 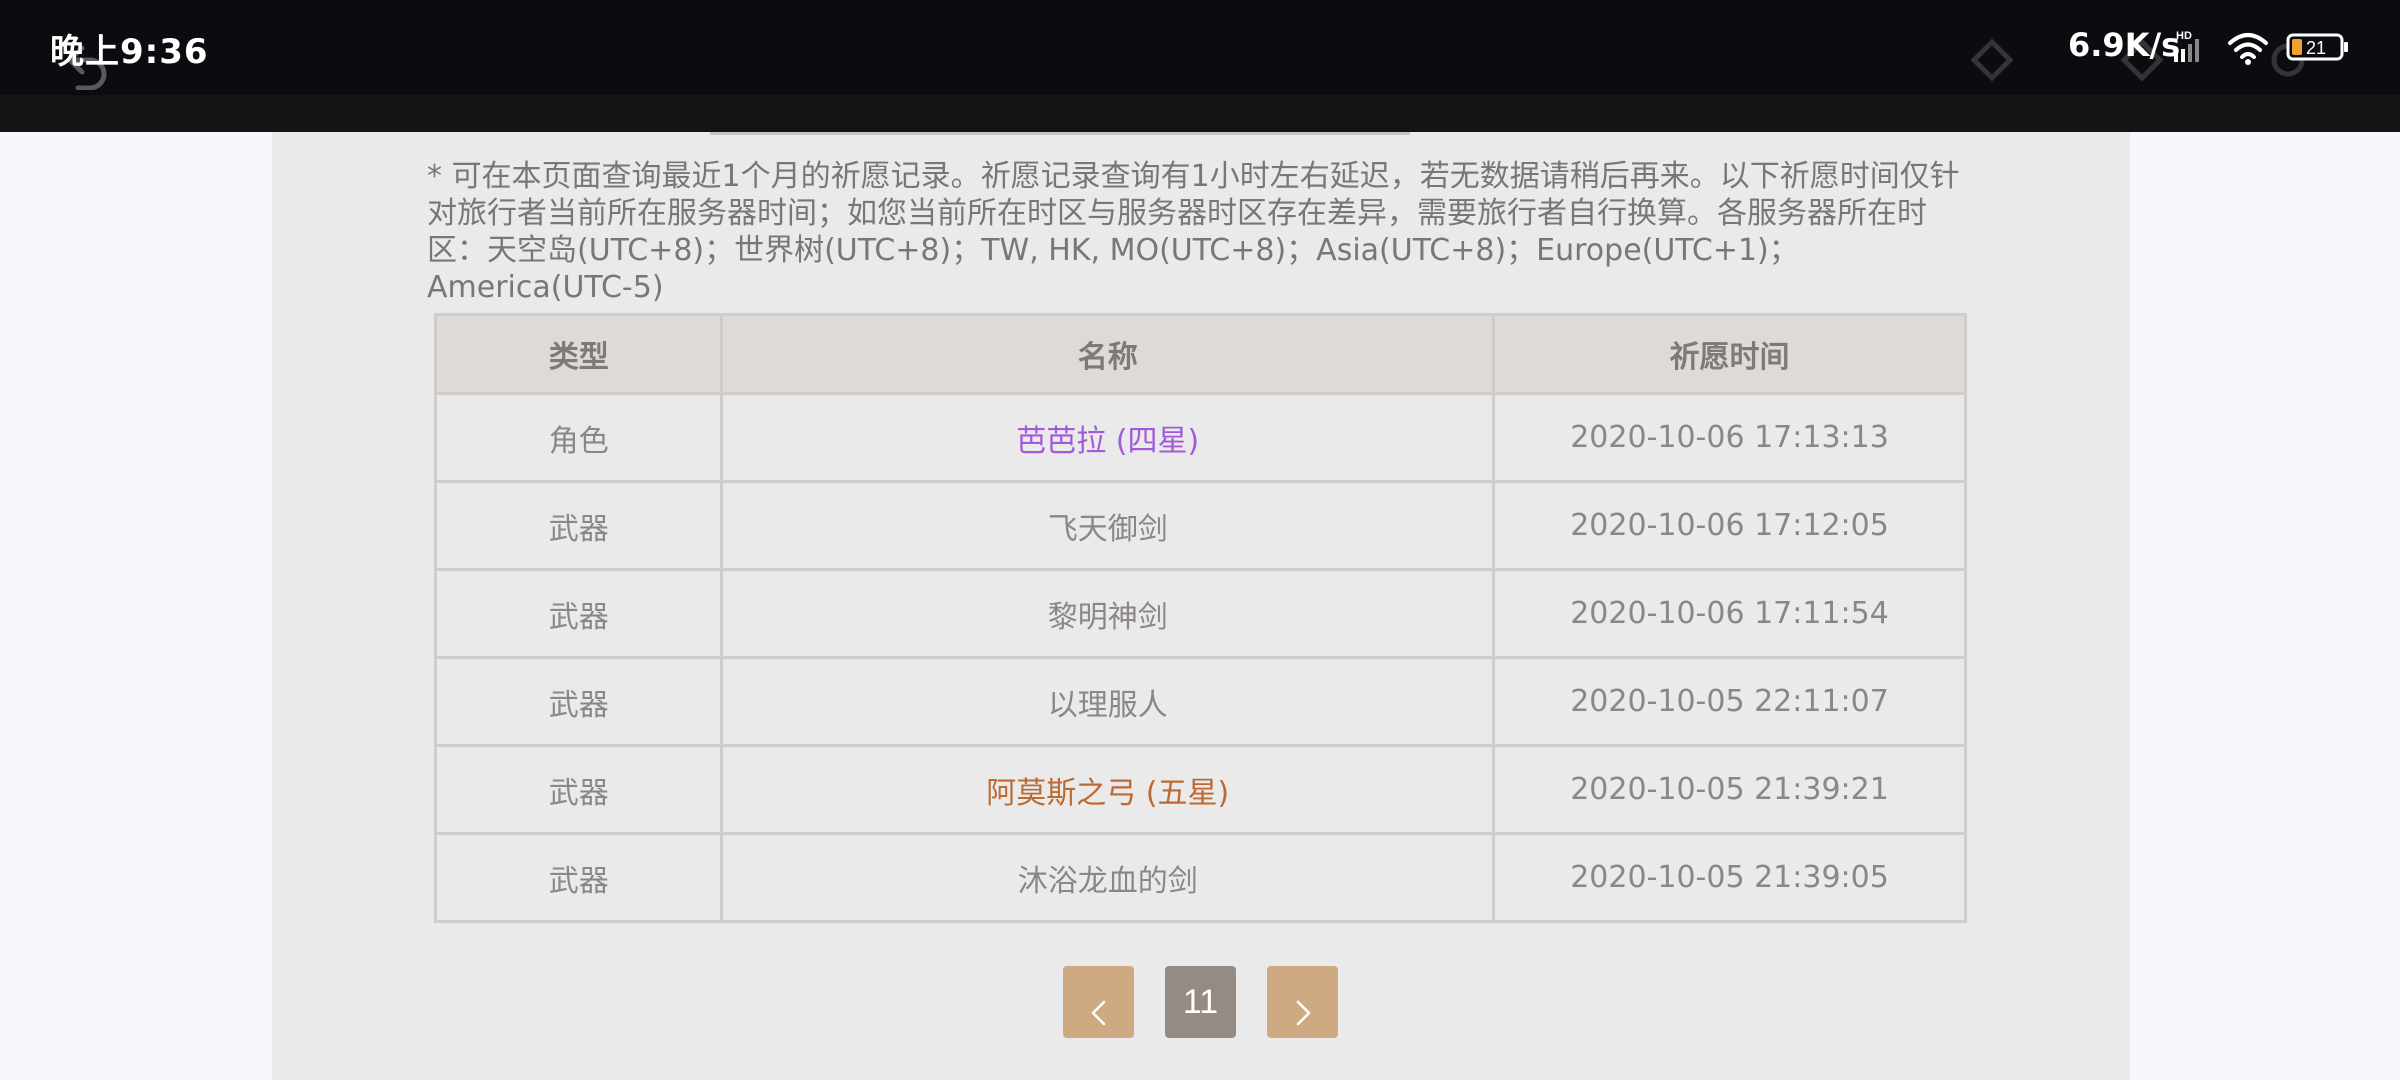 I want to click on signal-hd-label: HD, so click(x=2184, y=36).